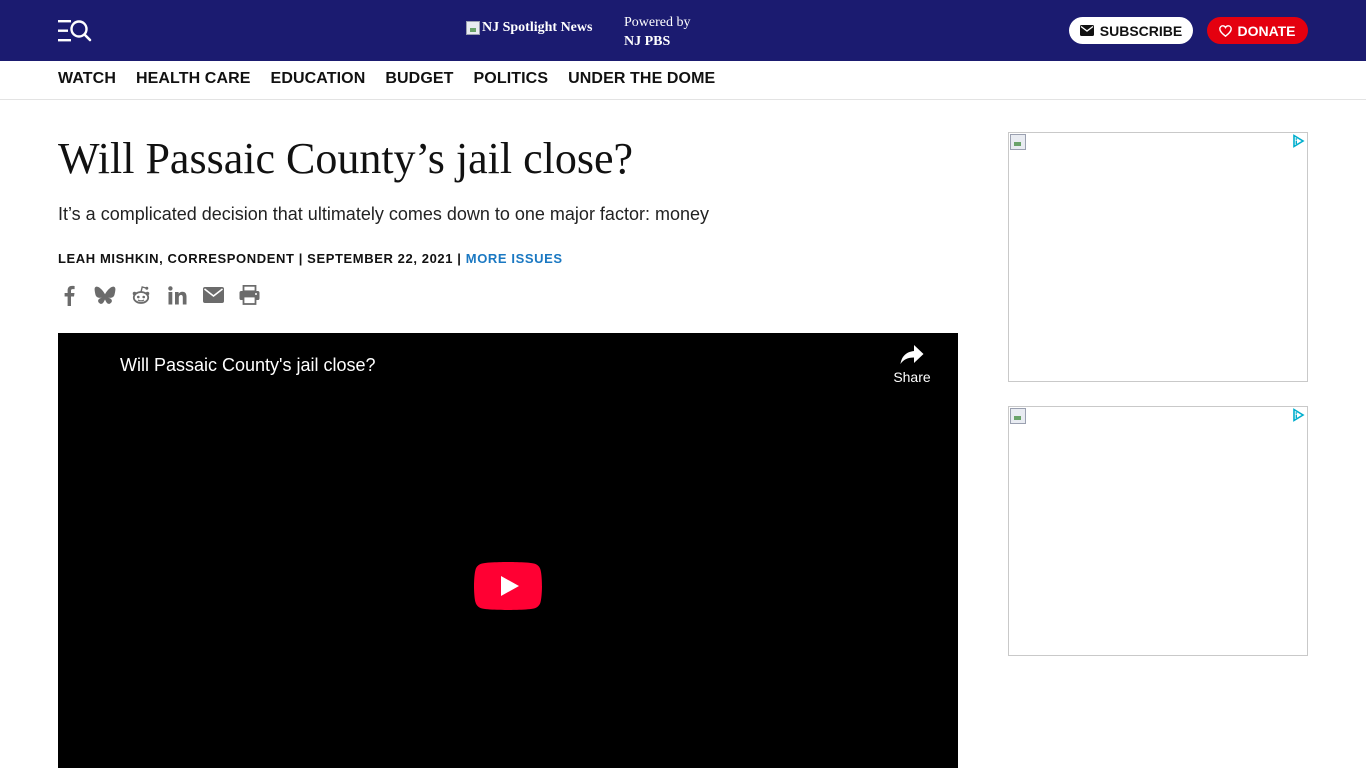 The image size is (1366, 768). Describe the element at coordinates (647, 41) in the screenshot. I see `powered-by-brand: NJ PBS` at that location.